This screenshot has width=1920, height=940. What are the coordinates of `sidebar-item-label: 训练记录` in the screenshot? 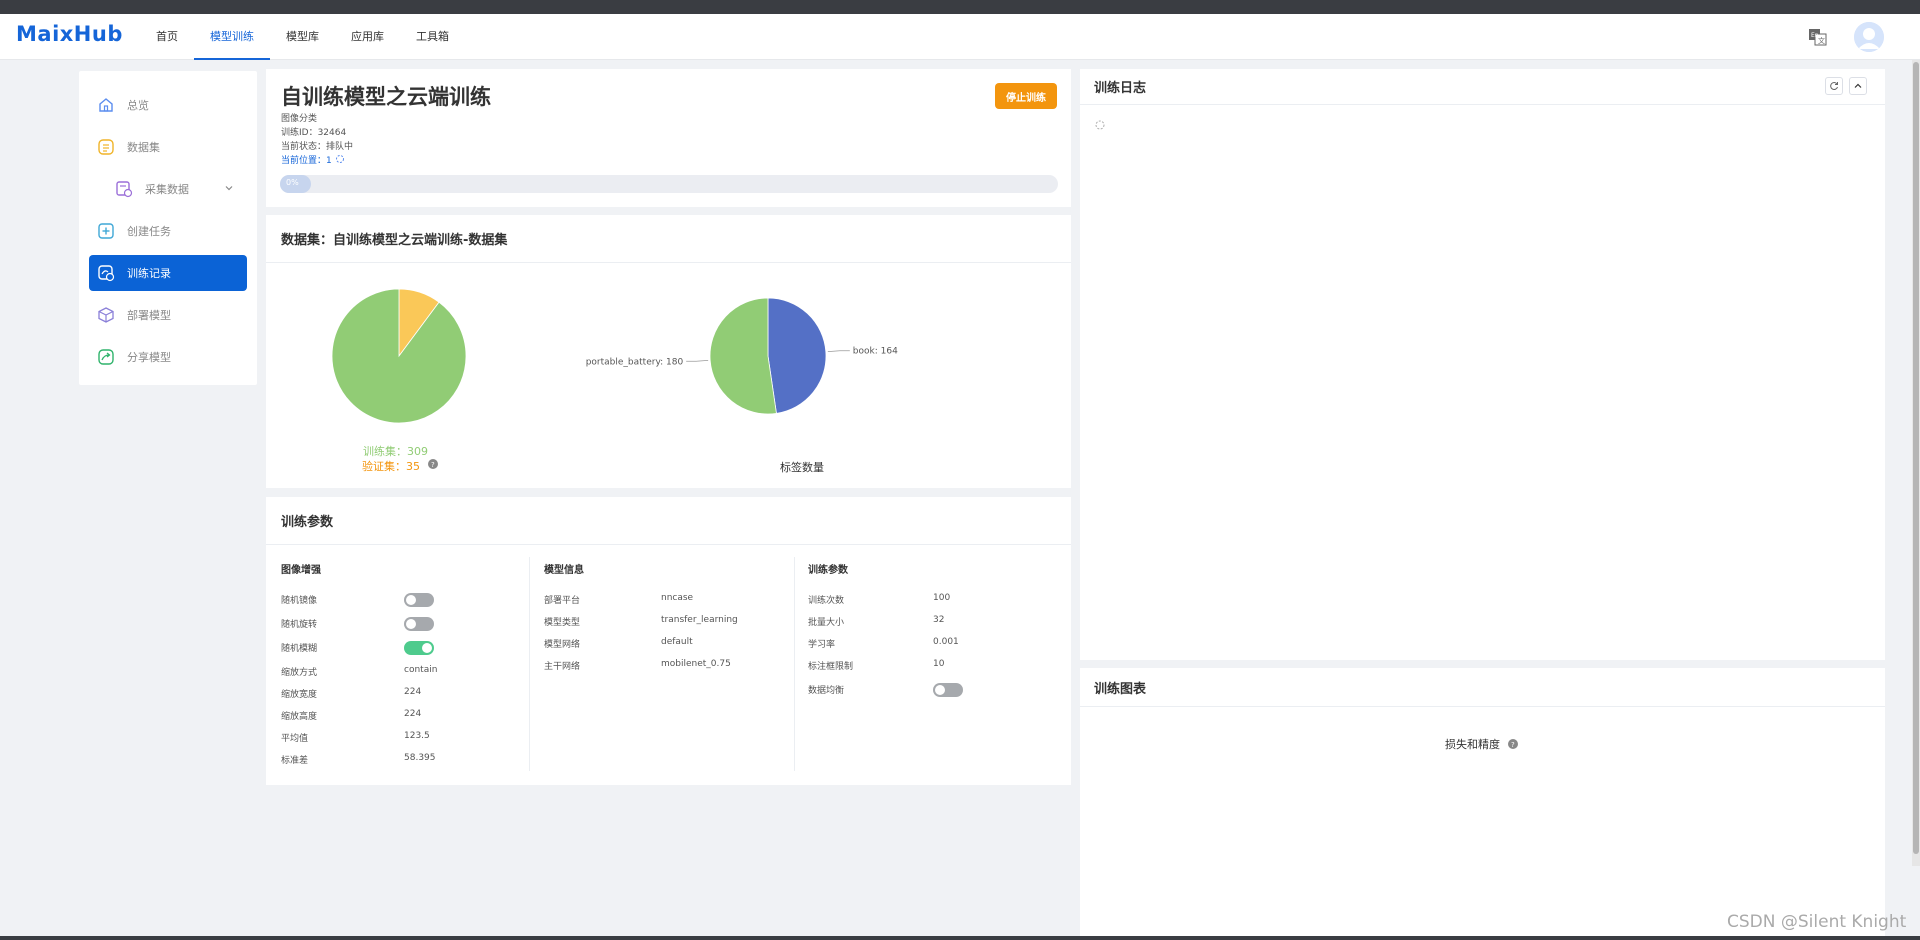 It's located at (149, 273).